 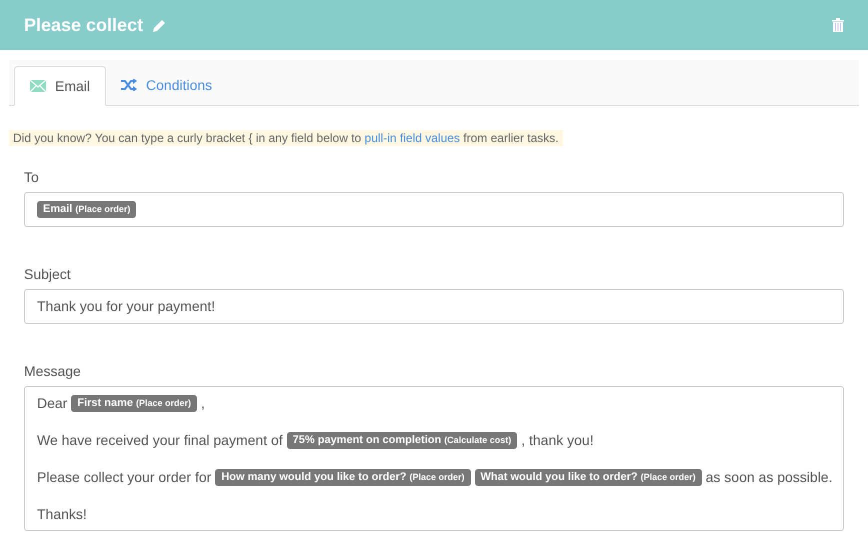 What do you see at coordinates (838, 25) in the screenshot?
I see `trash-icon` at bounding box center [838, 25].